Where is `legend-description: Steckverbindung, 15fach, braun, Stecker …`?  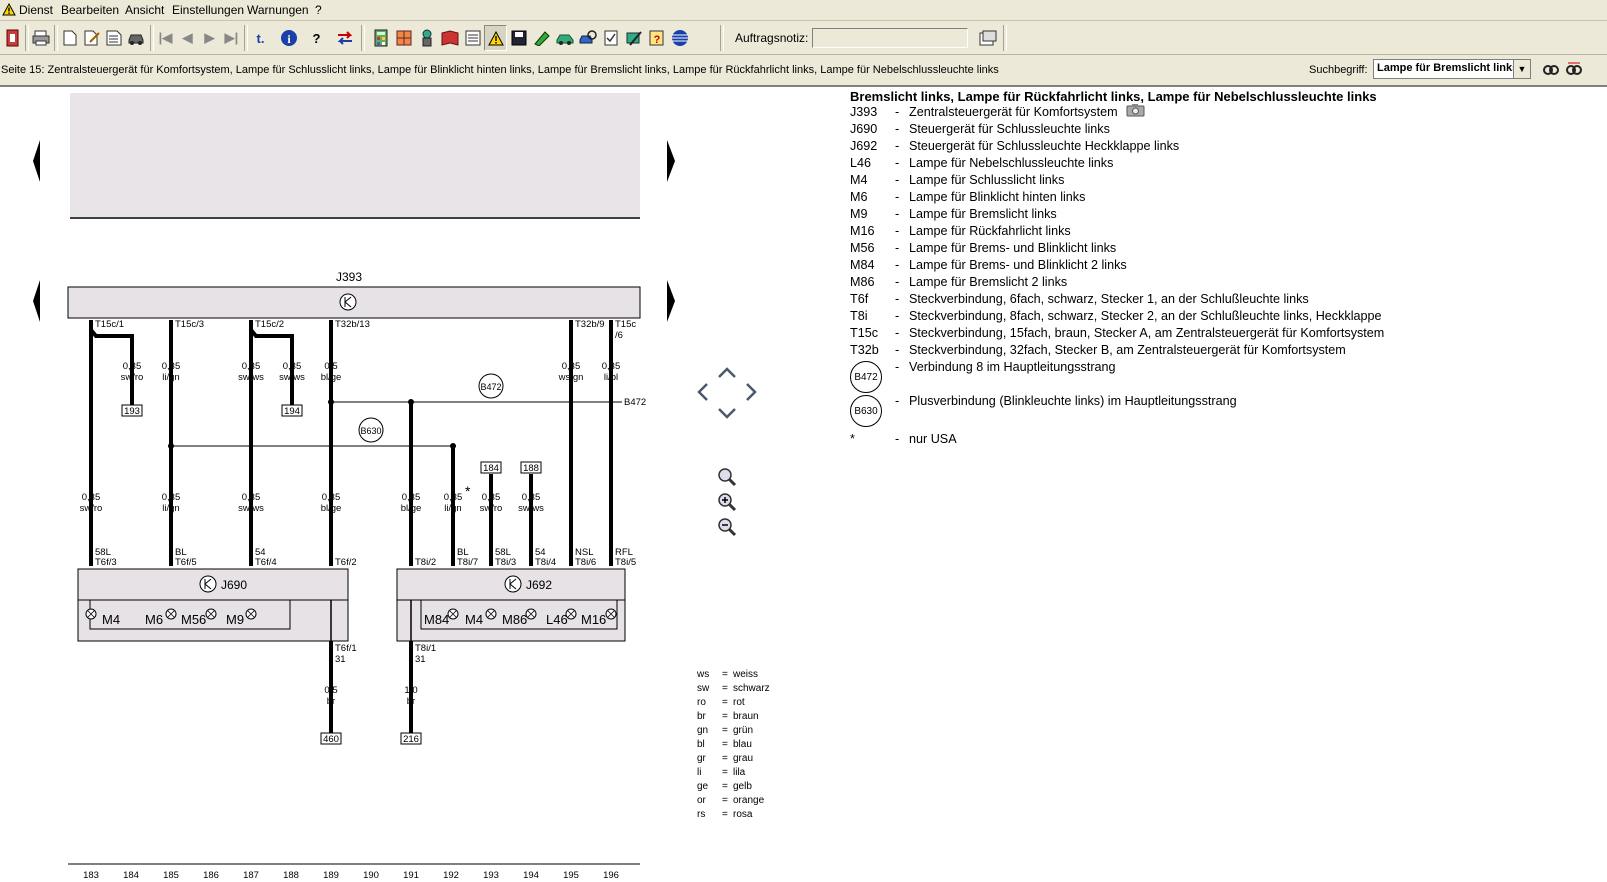
legend-description: Steckverbindung, 15fach, braun, Stecker … is located at coordinates (1147, 333).